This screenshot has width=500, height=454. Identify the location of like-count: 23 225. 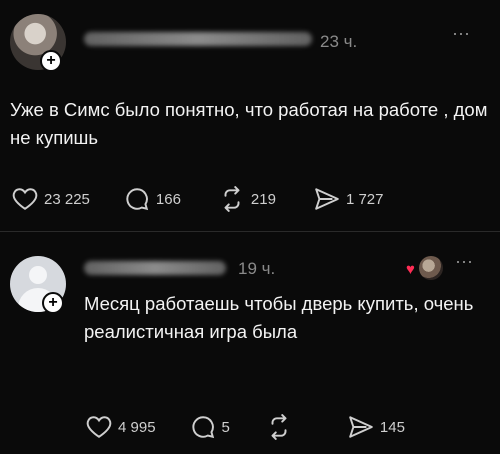
(67, 199).